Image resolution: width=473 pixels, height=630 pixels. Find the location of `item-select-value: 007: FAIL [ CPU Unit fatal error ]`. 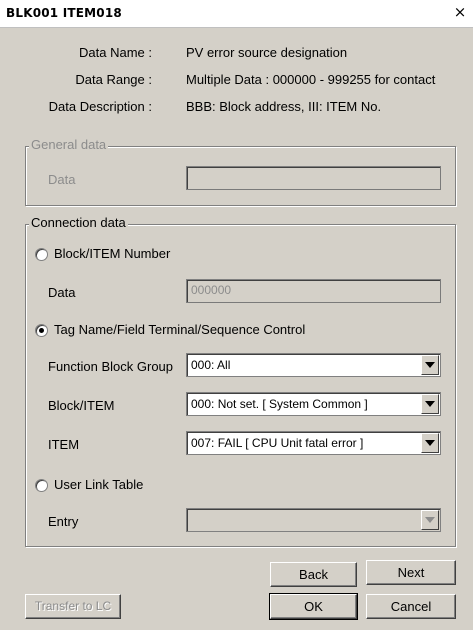

item-select-value: 007: FAIL [ CPU Unit fatal error ] is located at coordinates (277, 443).